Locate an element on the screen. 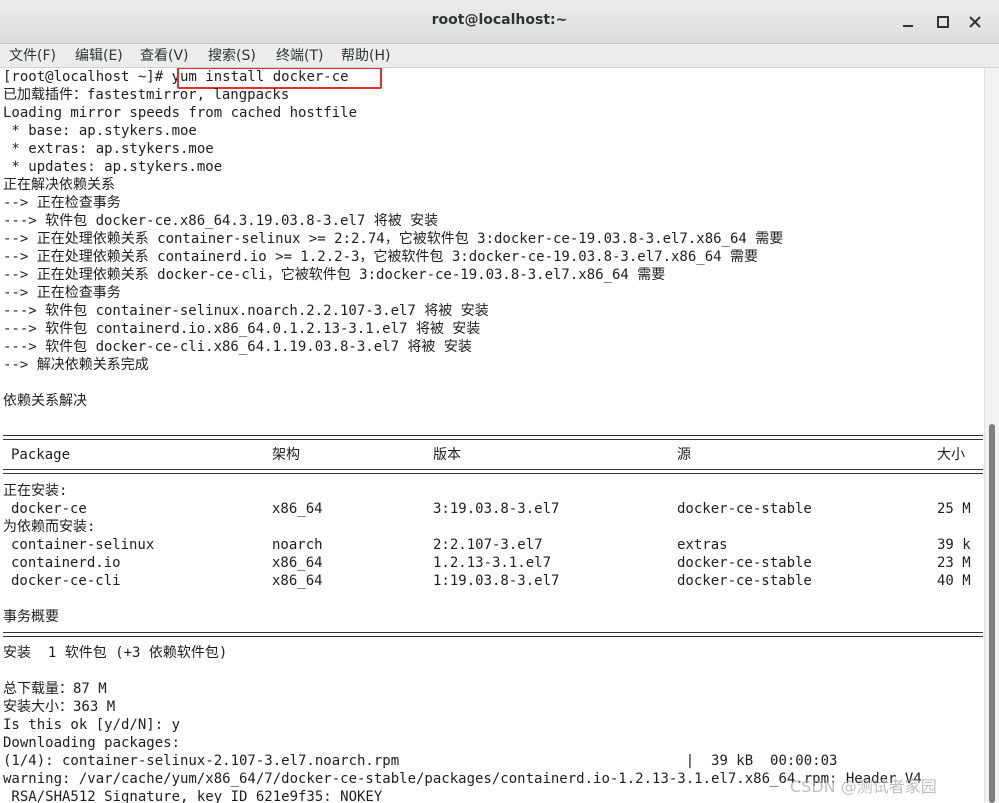  terminal-scrollbar is located at coordinates (991, 435).